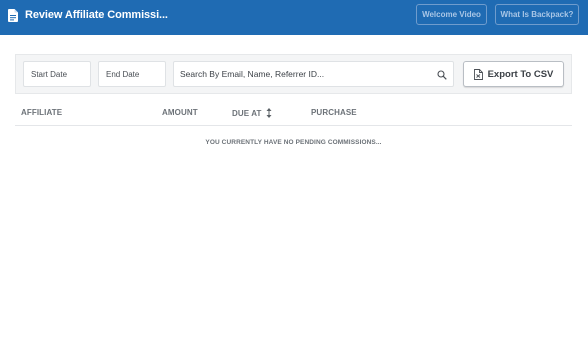 This screenshot has height=364, width=588. I want to click on column-header-amount: AMOUNT, so click(180, 112).